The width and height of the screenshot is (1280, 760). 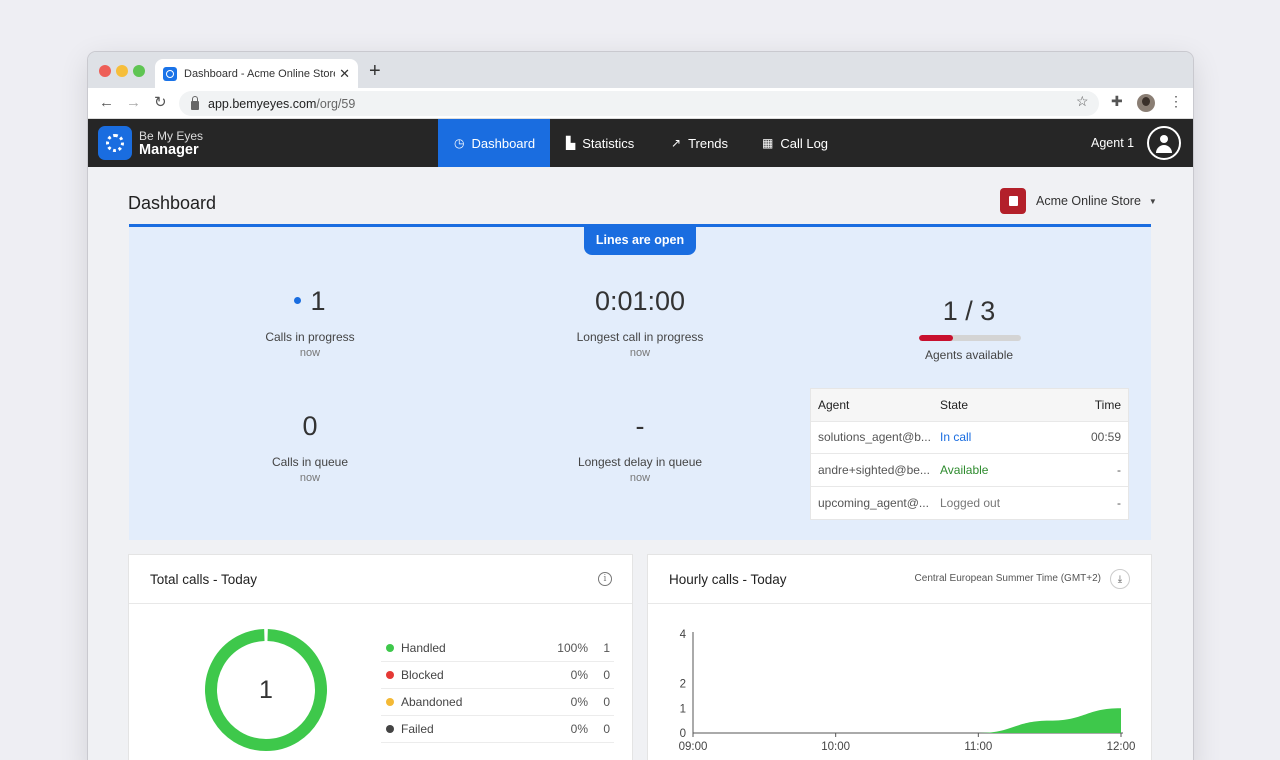 I want to click on tab-close-icon: ✕, so click(x=344, y=74).